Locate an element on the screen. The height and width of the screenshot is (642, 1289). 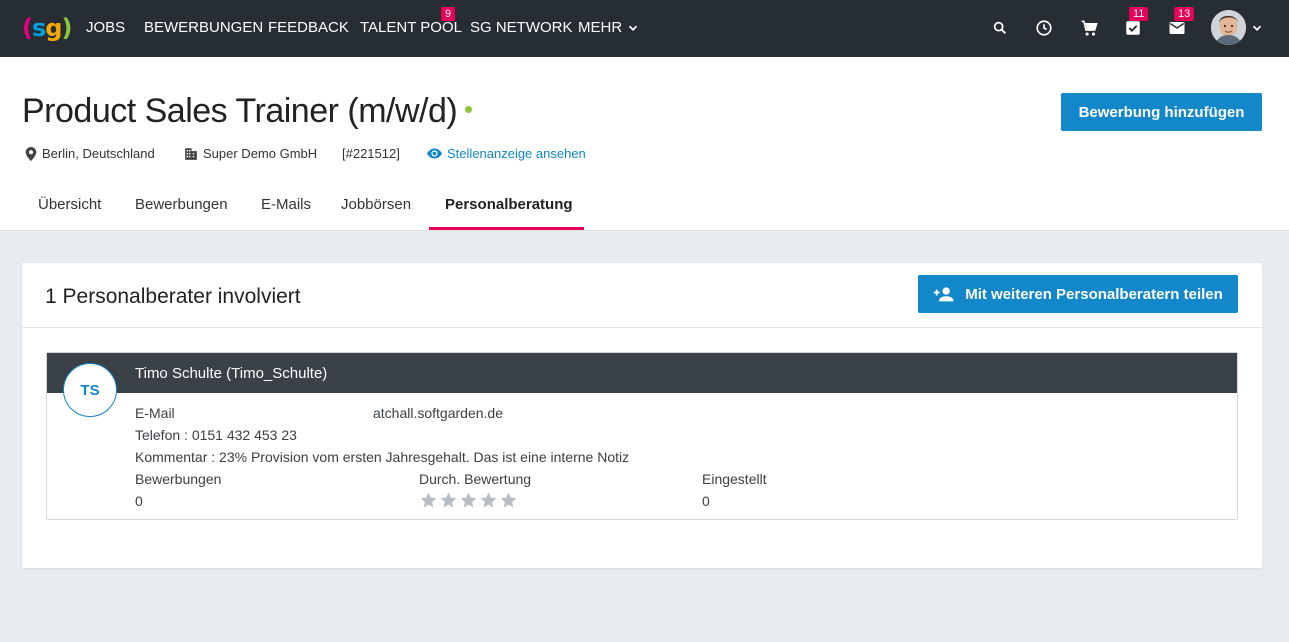
job-status-indicator is located at coordinates (469, 109).